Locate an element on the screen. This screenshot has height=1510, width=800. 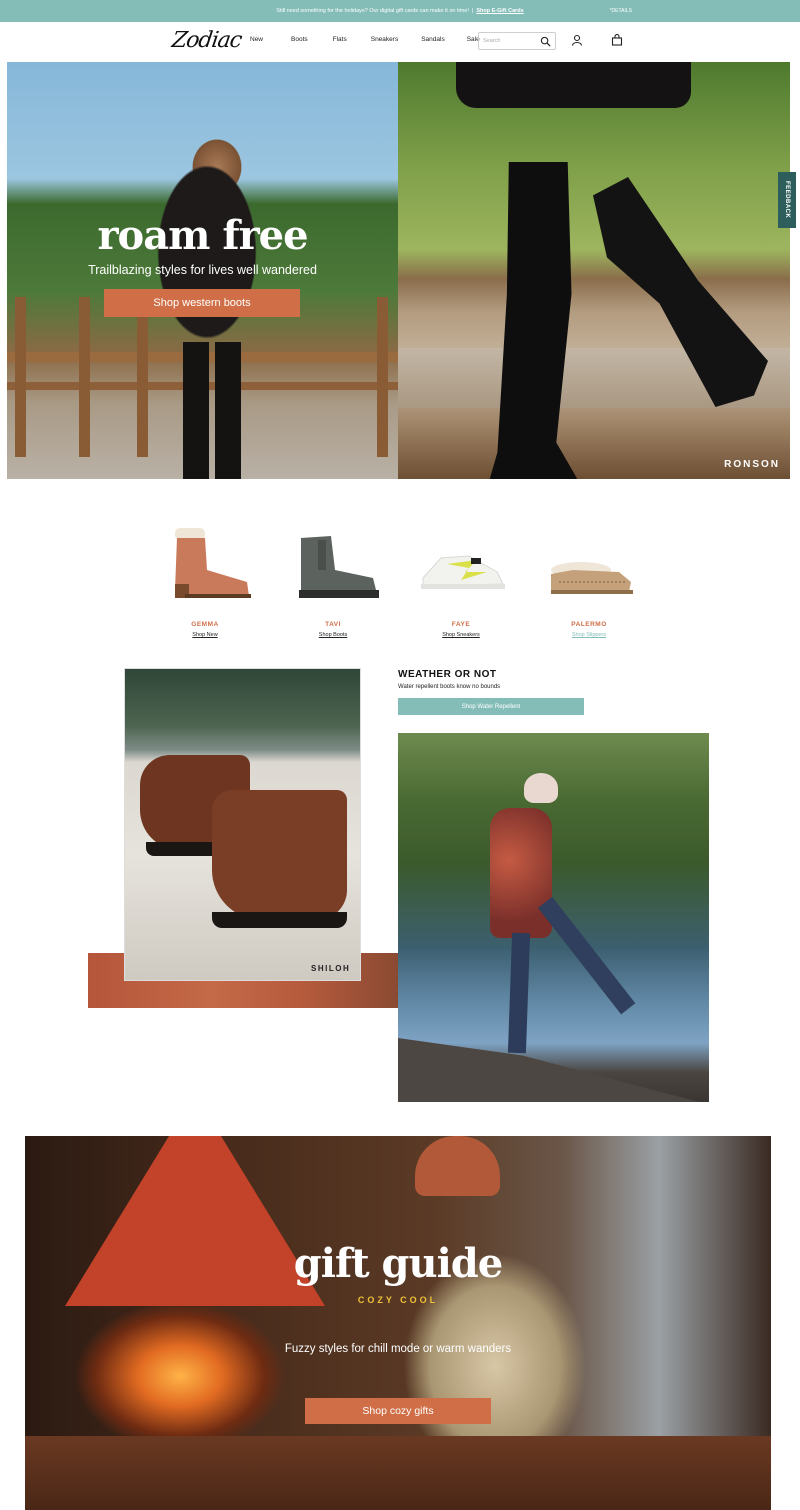
patterned-coat is located at coordinates (521, 873).